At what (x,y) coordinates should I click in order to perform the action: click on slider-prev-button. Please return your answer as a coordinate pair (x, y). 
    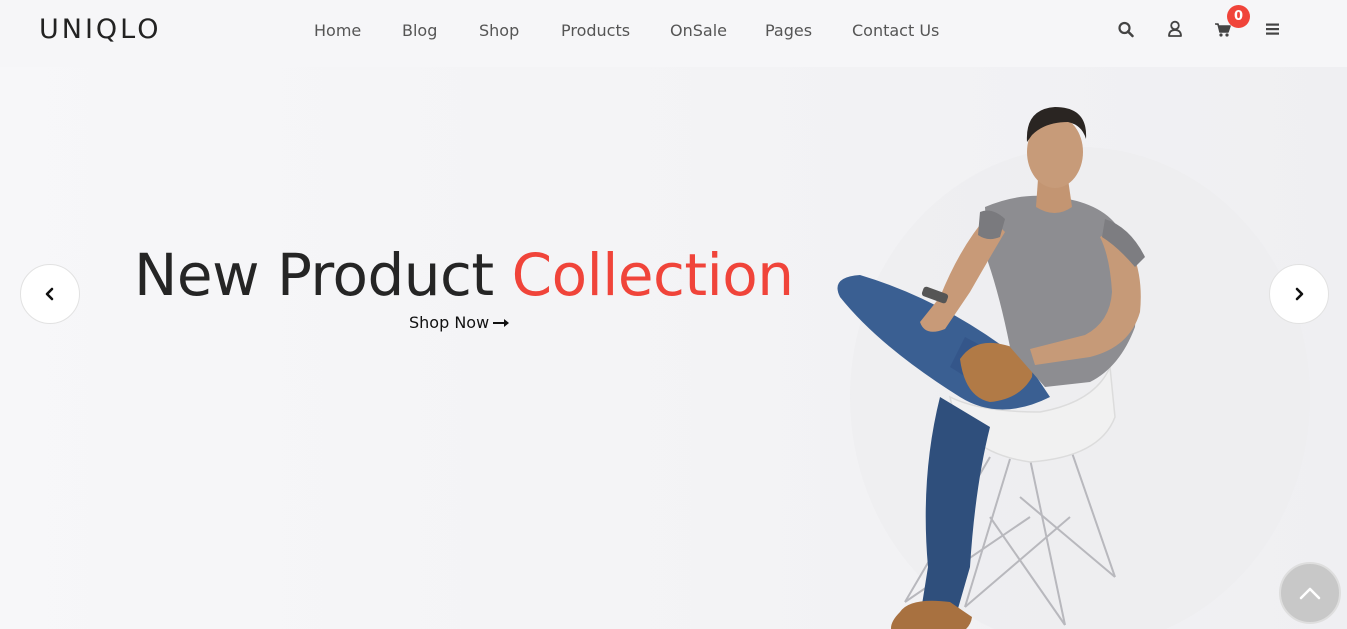
    Looking at the image, I should click on (50, 294).